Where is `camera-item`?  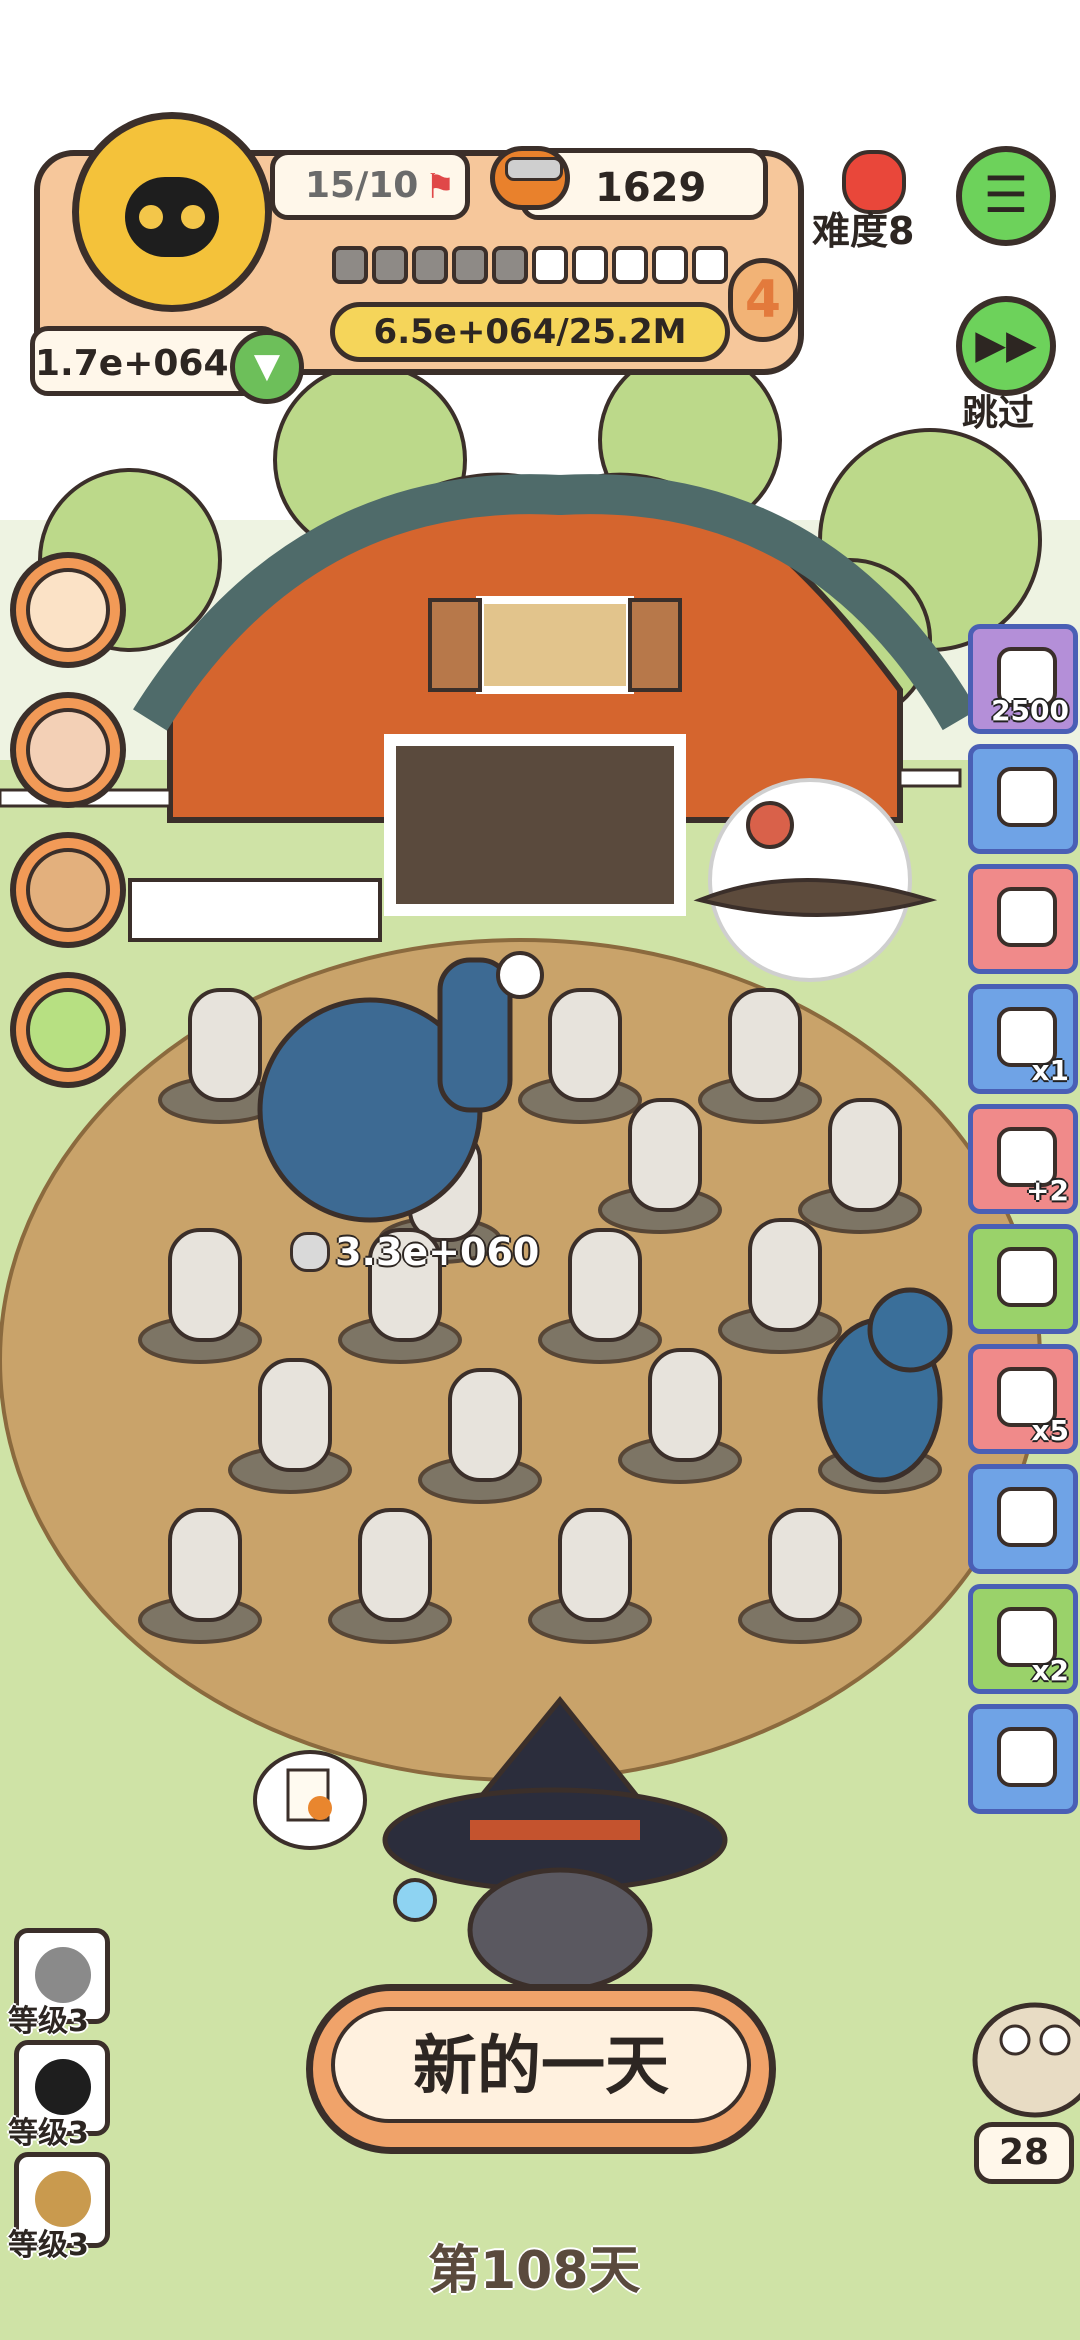 camera-item is located at coordinates (1023, 799).